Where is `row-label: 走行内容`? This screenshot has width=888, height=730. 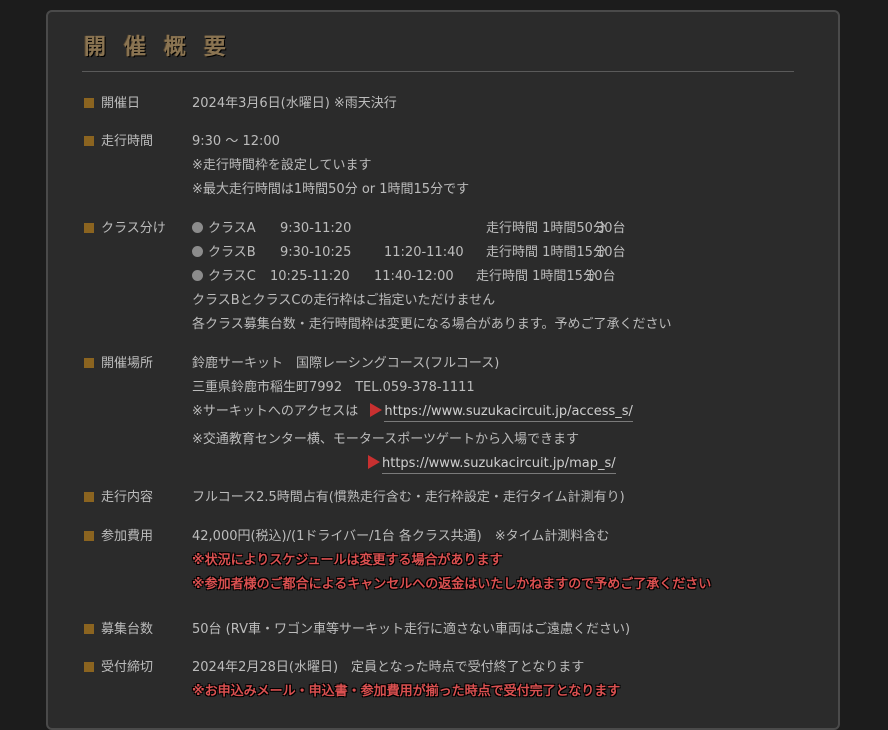
row-label: 走行内容 is located at coordinates (127, 497).